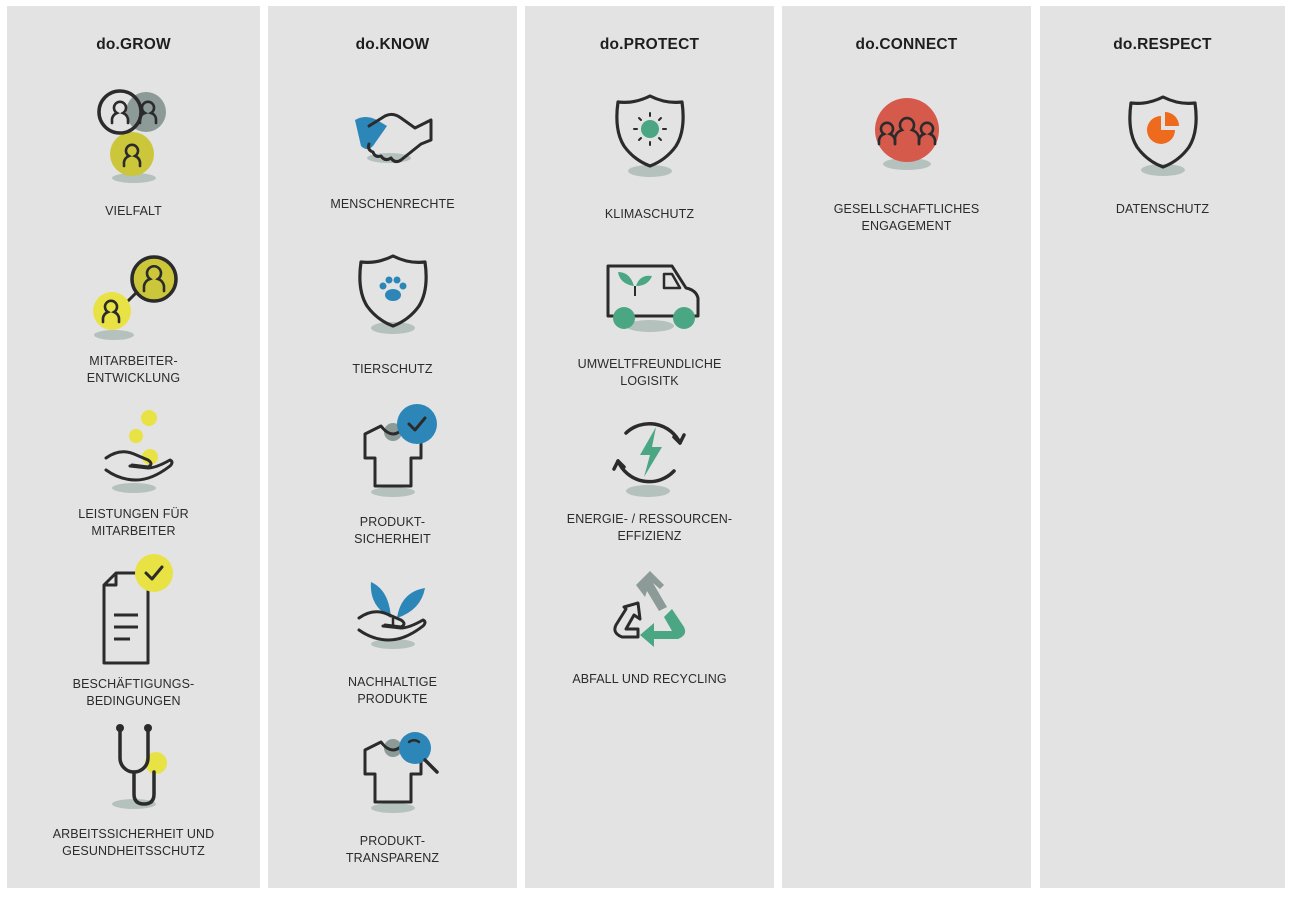 Image resolution: width=1291 pixels, height=897 pixels. I want to click on item-label: ABFALL UND RECYCLING, so click(649, 679).